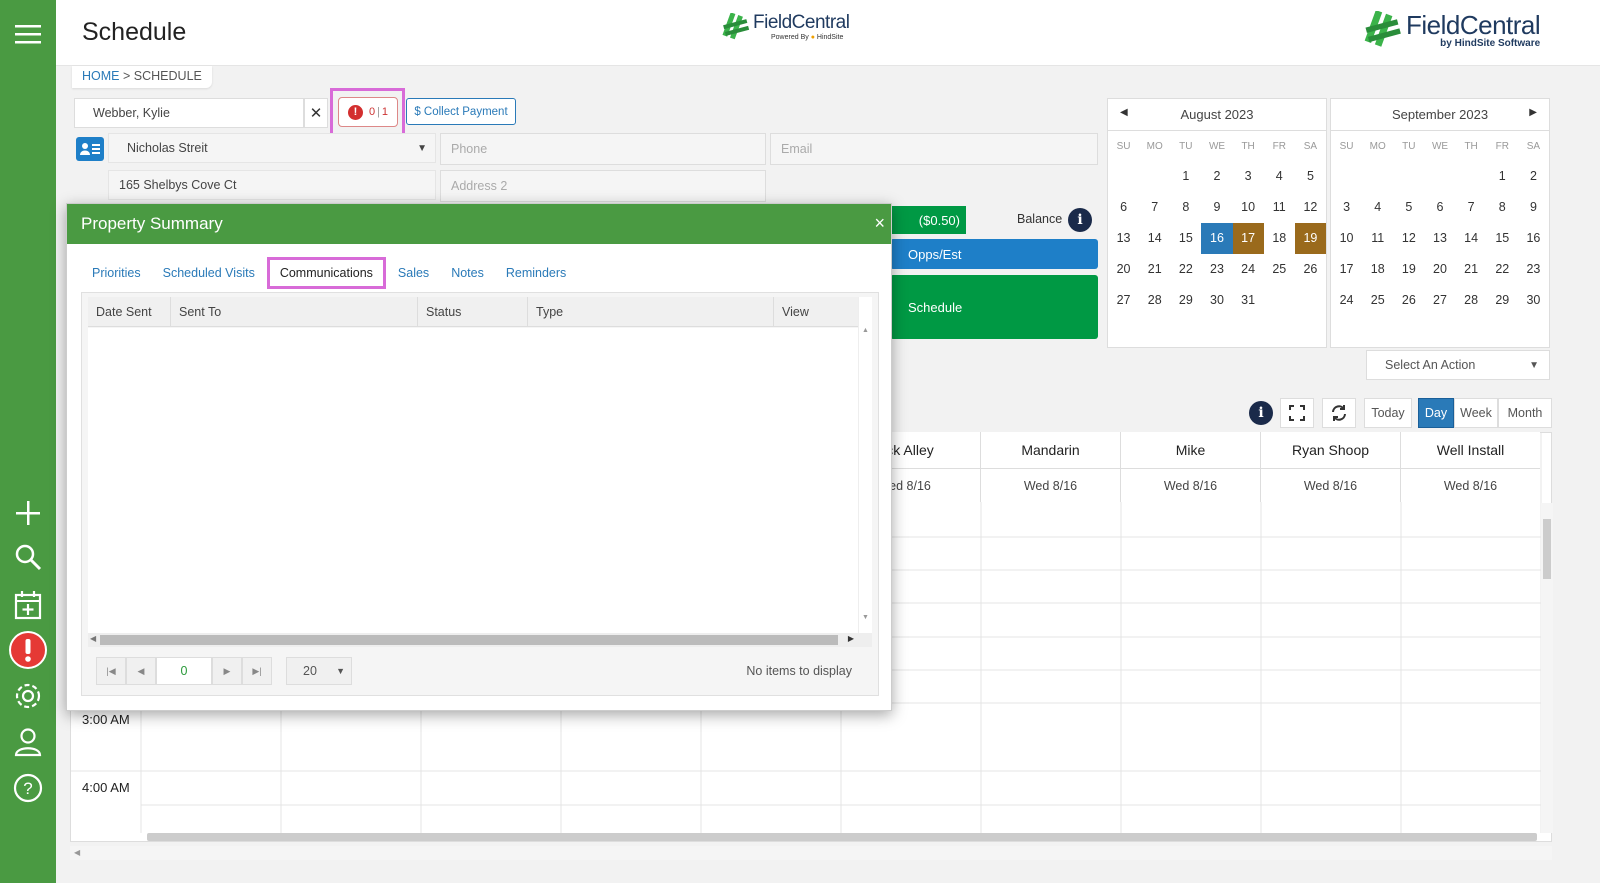 The image size is (1600, 883). I want to click on phone-field: Phone, so click(603, 149).